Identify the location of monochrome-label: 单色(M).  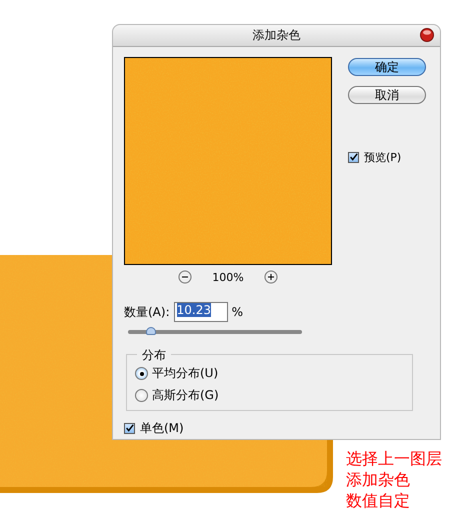
(162, 428).